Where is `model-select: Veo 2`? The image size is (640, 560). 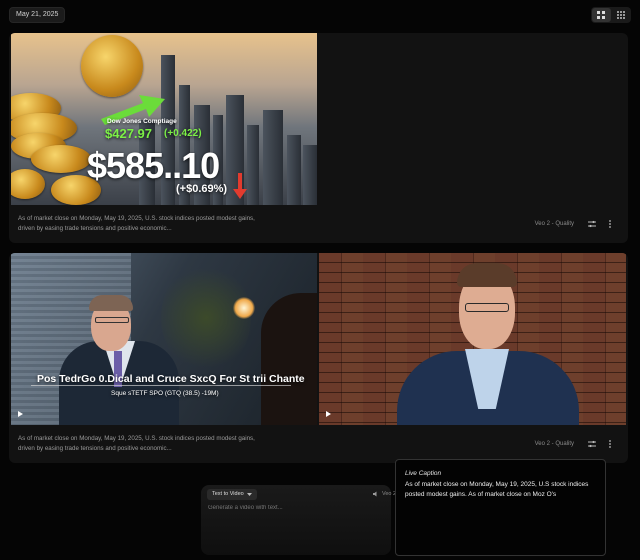 model-select: Veo 2 is located at coordinates (384, 494).